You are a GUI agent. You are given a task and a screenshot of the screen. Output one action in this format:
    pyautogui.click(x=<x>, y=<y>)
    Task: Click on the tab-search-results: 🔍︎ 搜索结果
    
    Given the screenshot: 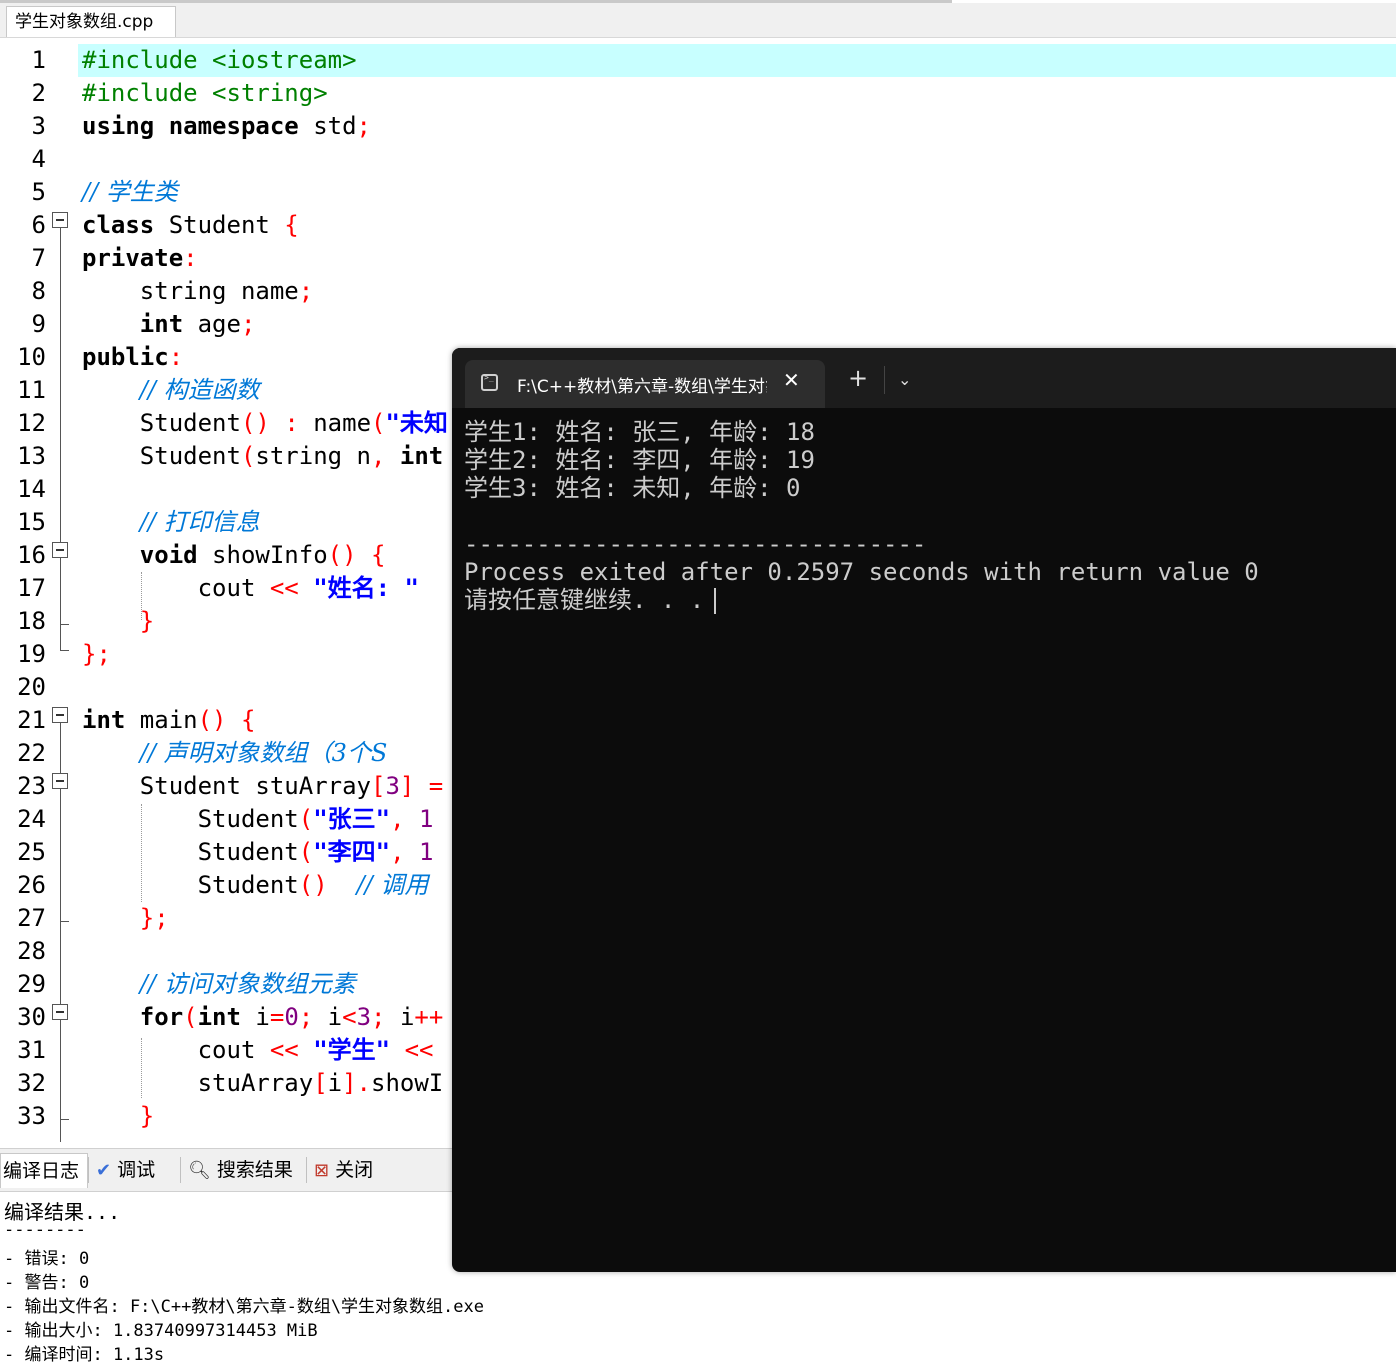 What is the action you would take?
    pyautogui.click(x=240, y=1170)
    